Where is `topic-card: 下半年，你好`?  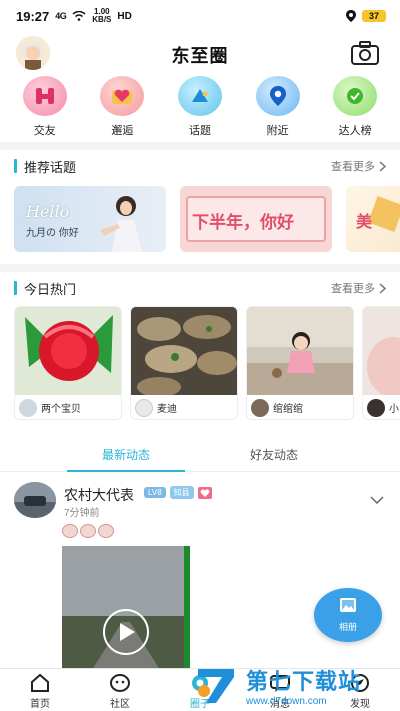
topic-card: 下半年，你好 is located at coordinates (256, 219).